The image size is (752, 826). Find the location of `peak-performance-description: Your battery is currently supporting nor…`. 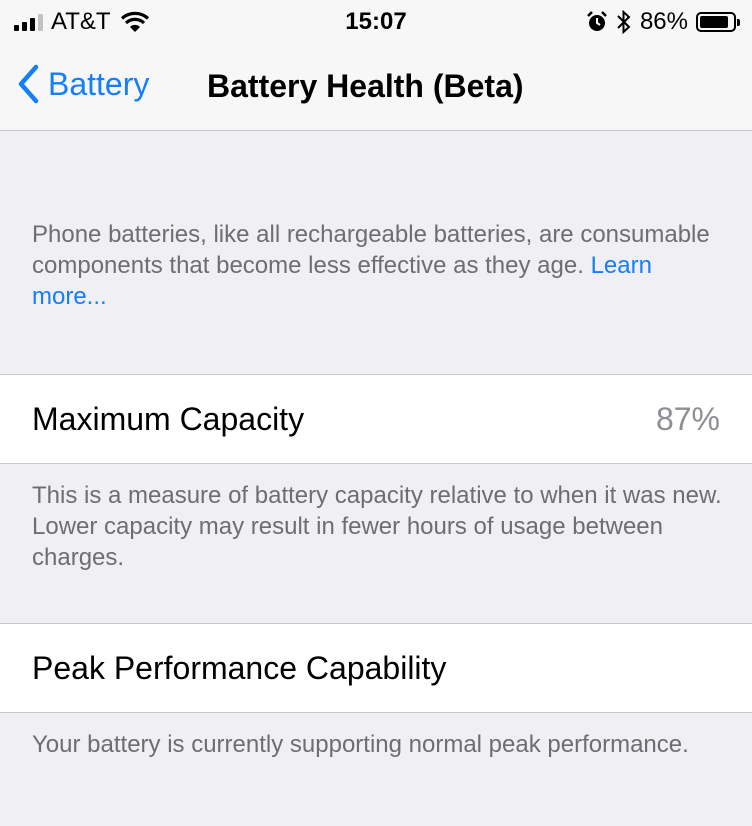

peak-performance-description: Your battery is currently supporting nor… is located at coordinates (360, 744).